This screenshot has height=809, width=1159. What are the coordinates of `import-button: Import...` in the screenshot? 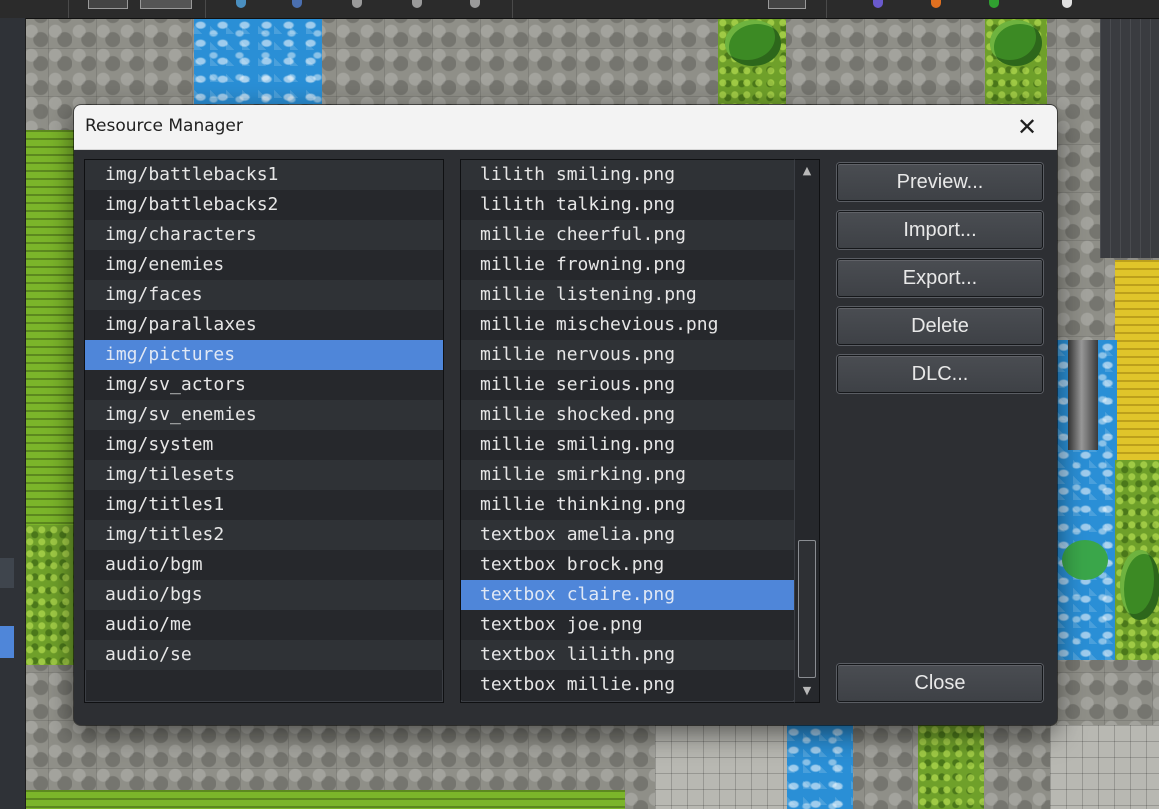 It's located at (940, 230).